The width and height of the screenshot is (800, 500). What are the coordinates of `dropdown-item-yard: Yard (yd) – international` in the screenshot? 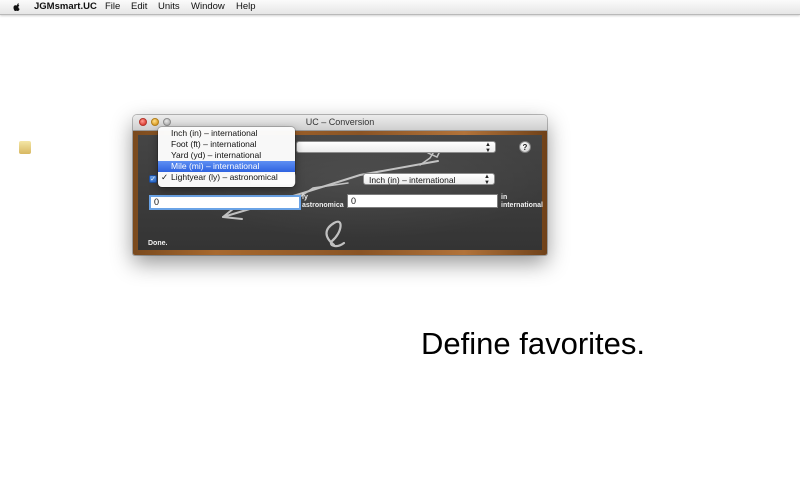 It's located at (226, 155).